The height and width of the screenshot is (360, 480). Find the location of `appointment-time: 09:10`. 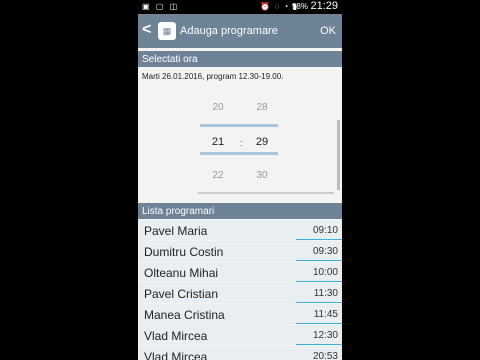

appointment-time: 09:10 is located at coordinates (325, 230).